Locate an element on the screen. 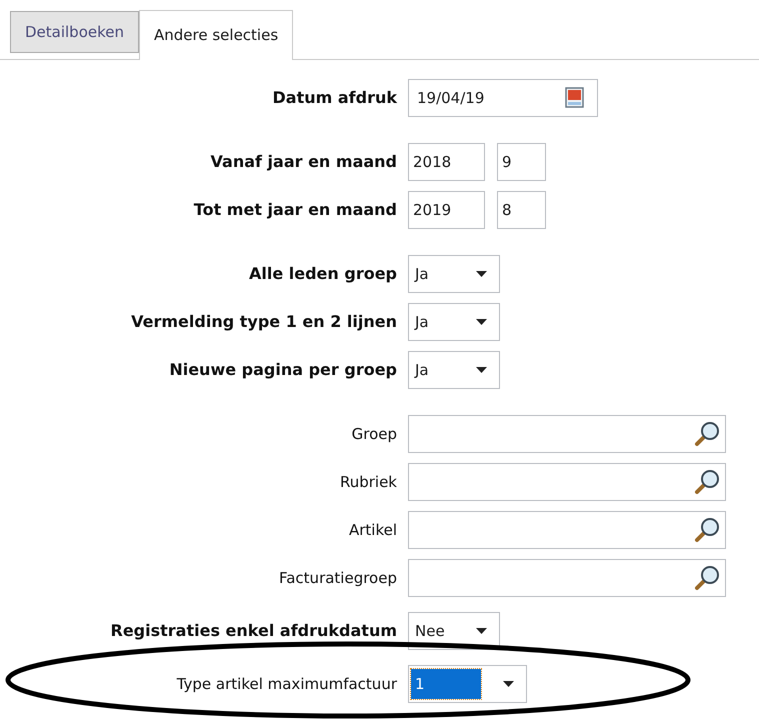 The image size is (759, 724). year-field: 2018 is located at coordinates (446, 162).